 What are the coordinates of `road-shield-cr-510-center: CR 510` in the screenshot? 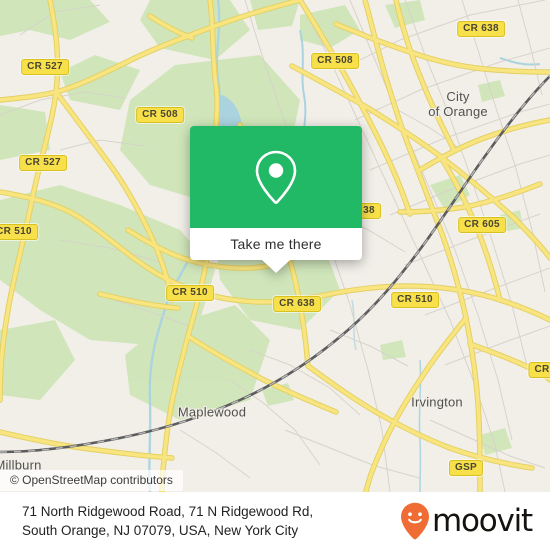 It's located at (190, 293).